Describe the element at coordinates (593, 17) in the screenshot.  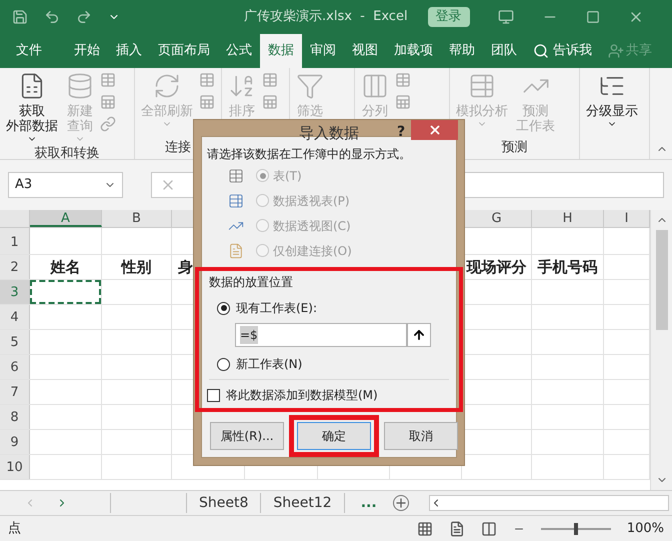
I see `maximize-icon` at that location.